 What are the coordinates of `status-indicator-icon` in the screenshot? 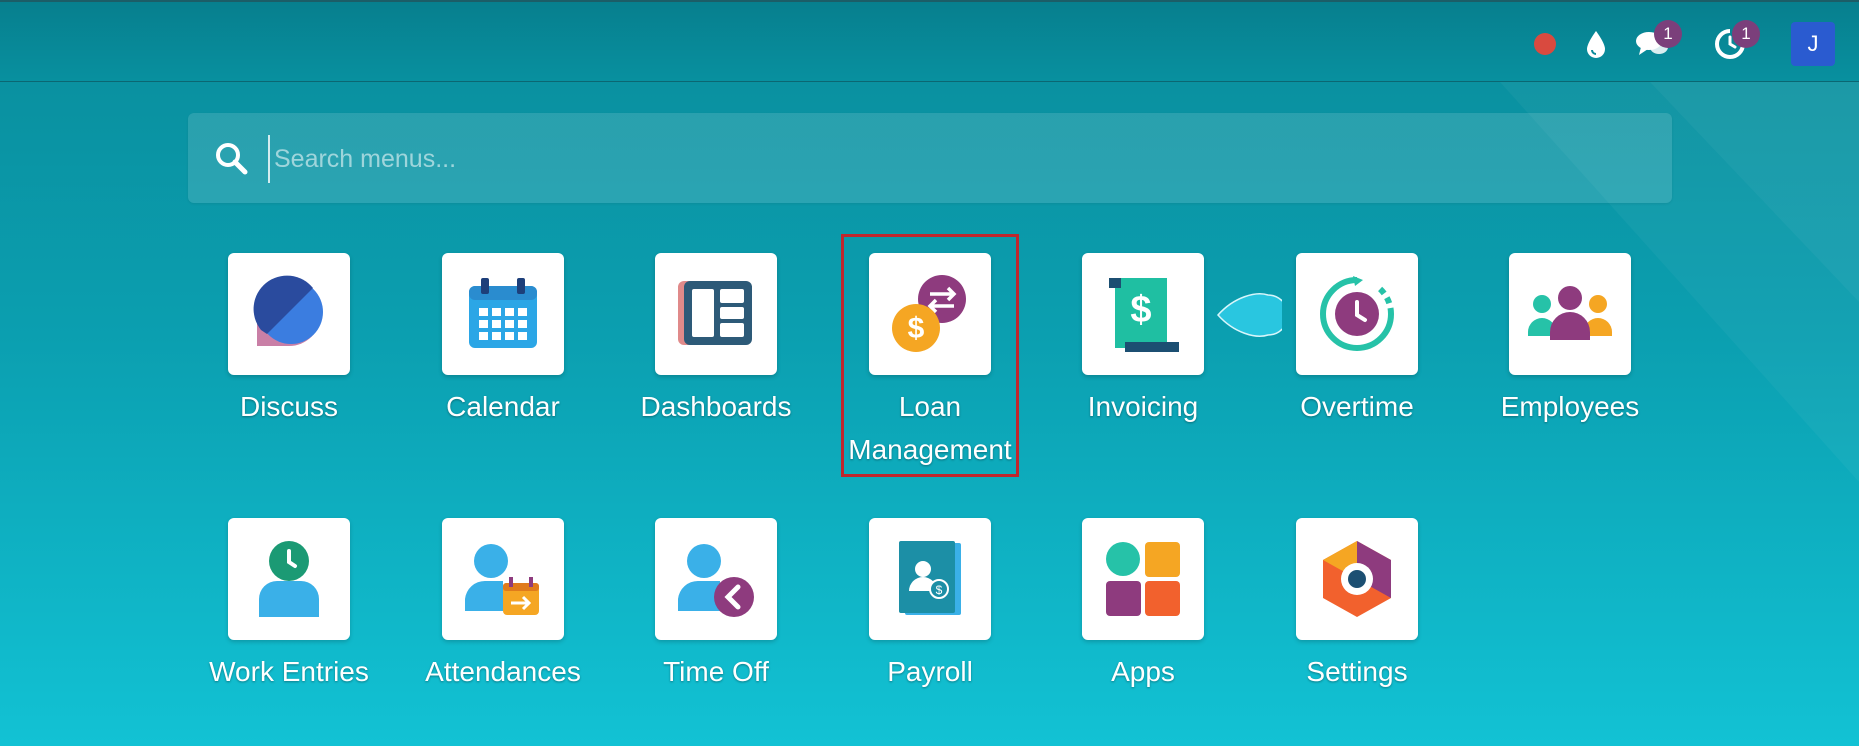 It's located at (1545, 44).